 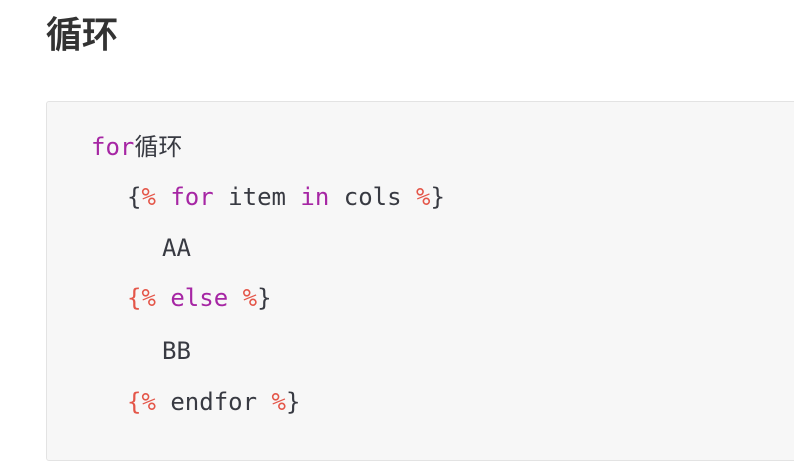 I want to click on loop-variable: item, so click(x=257, y=197).